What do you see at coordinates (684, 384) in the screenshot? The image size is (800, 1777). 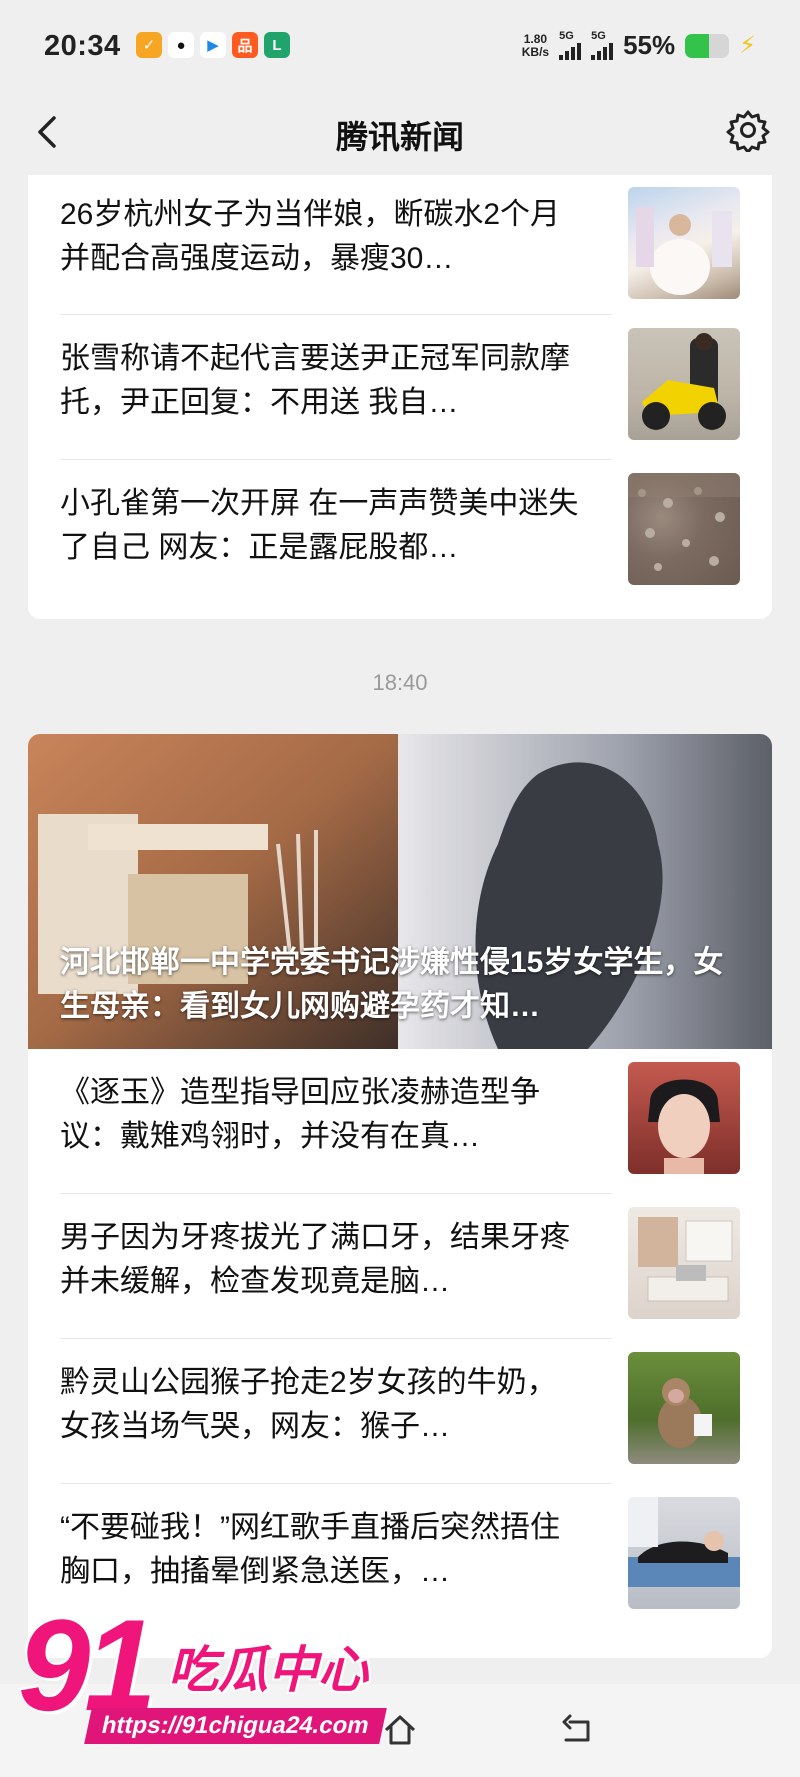 I see `motorcycle-thumbnail` at bounding box center [684, 384].